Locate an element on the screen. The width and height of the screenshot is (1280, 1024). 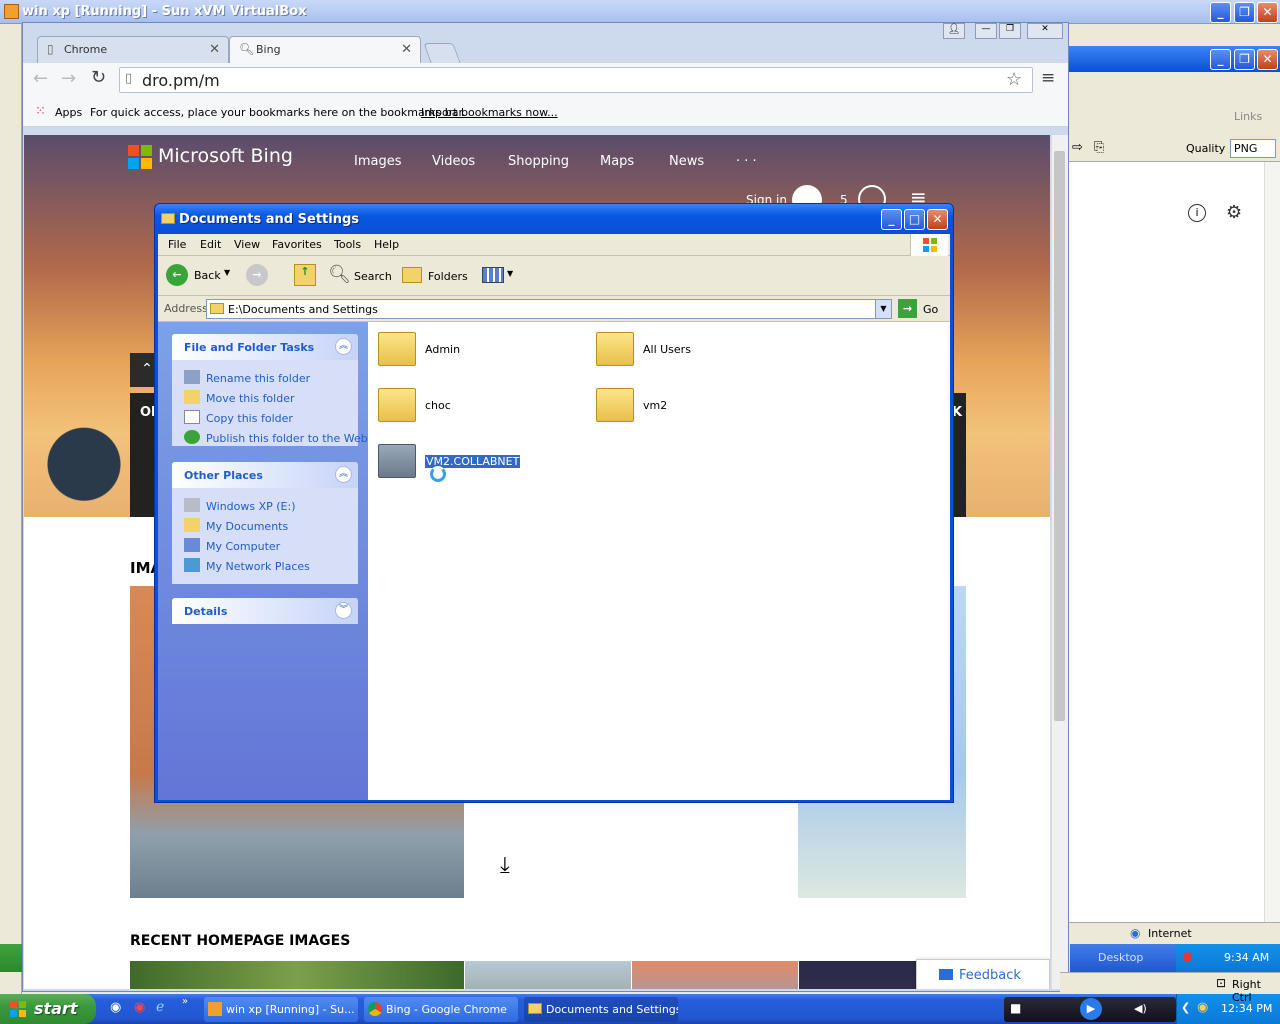
views-icon is located at coordinates (493, 275).